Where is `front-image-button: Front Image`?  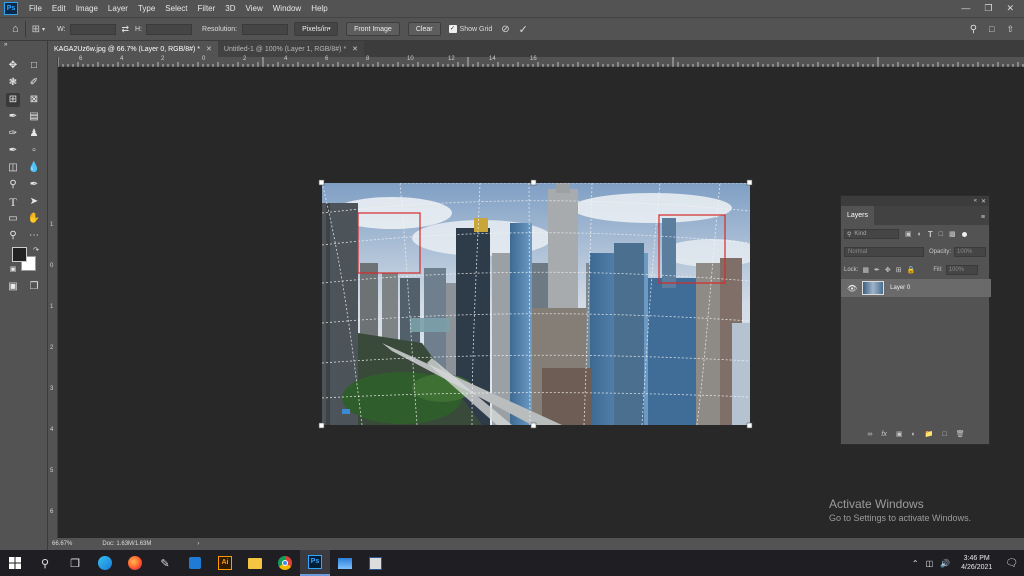 front-image-button: Front Image is located at coordinates (373, 29).